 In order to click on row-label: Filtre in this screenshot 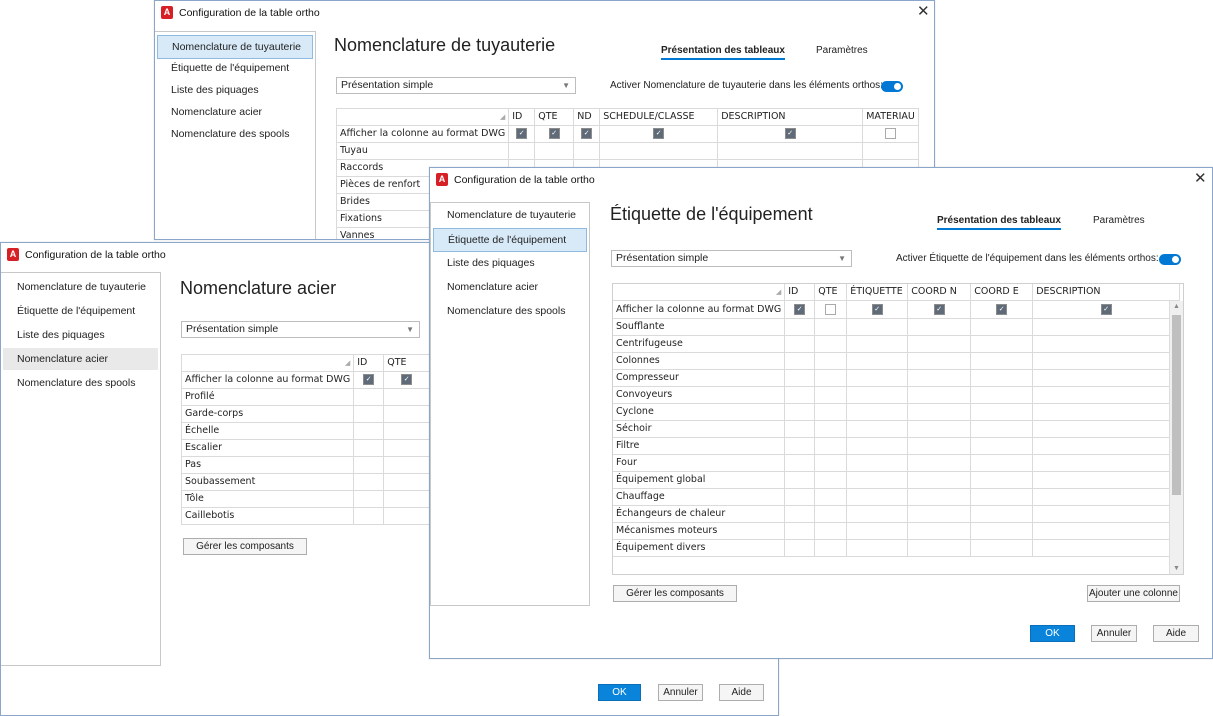, I will do `click(699, 446)`.